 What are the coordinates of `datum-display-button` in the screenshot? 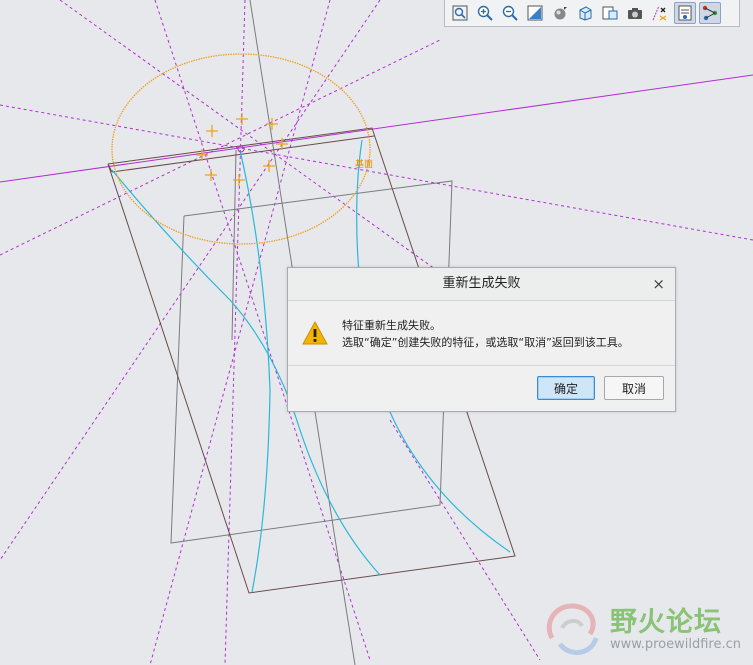 It's located at (660, 13).